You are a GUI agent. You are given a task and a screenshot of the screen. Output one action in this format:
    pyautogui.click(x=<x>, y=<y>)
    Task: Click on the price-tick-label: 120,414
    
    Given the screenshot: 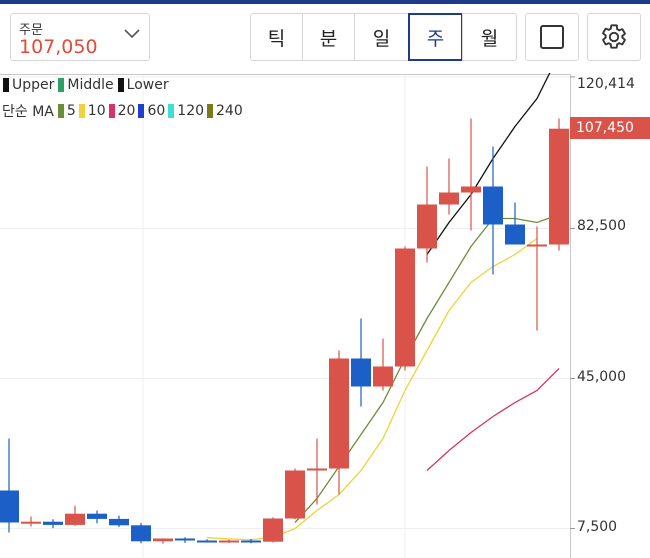 What is the action you would take?
    pyautogui.click(x=606, y=84)
    